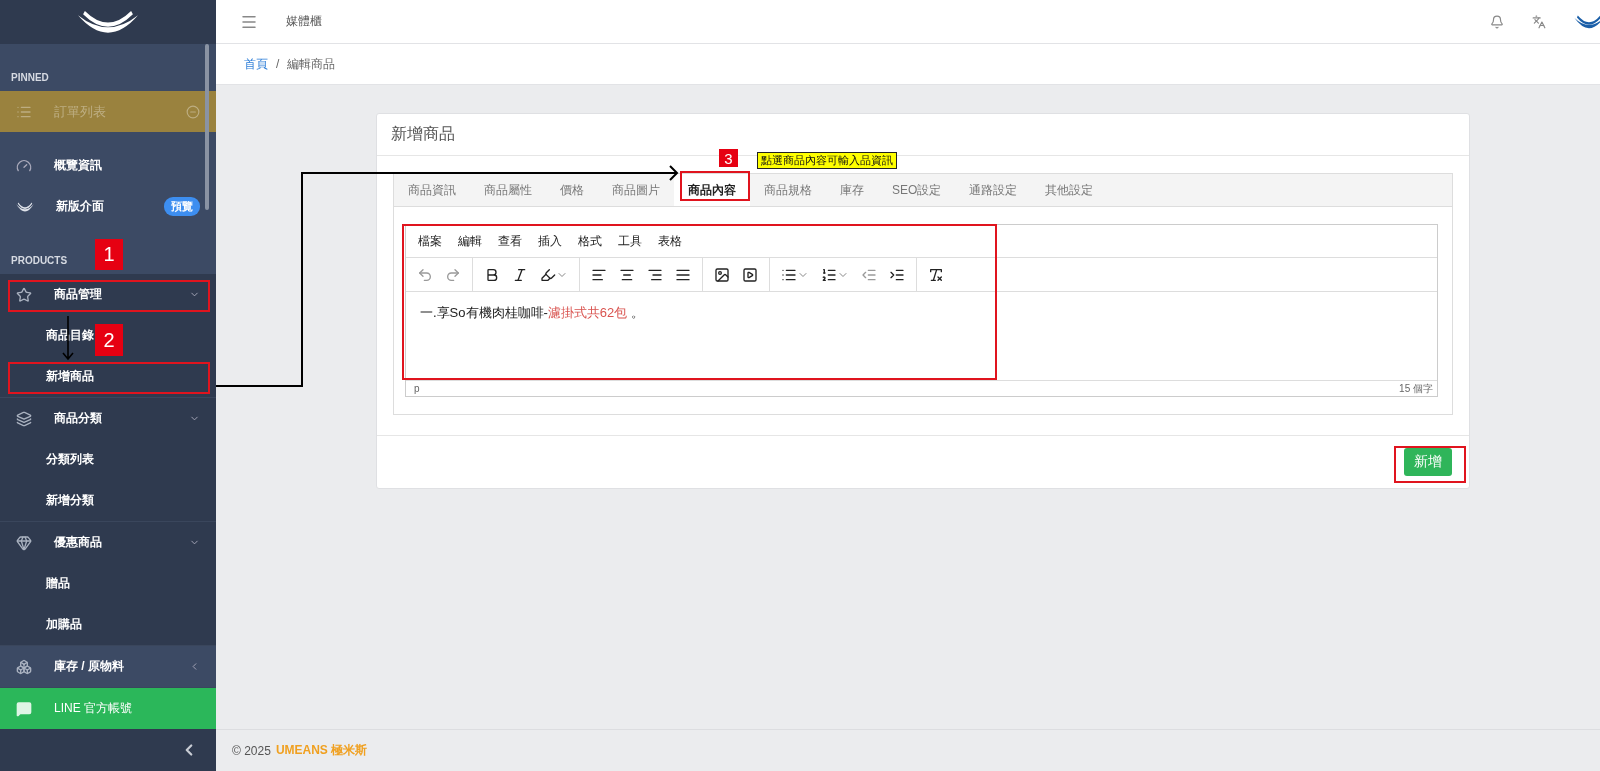  Describe the element at coordinates (508, 190) in the screenshot. I see `tab: 商品屬性` at that location.